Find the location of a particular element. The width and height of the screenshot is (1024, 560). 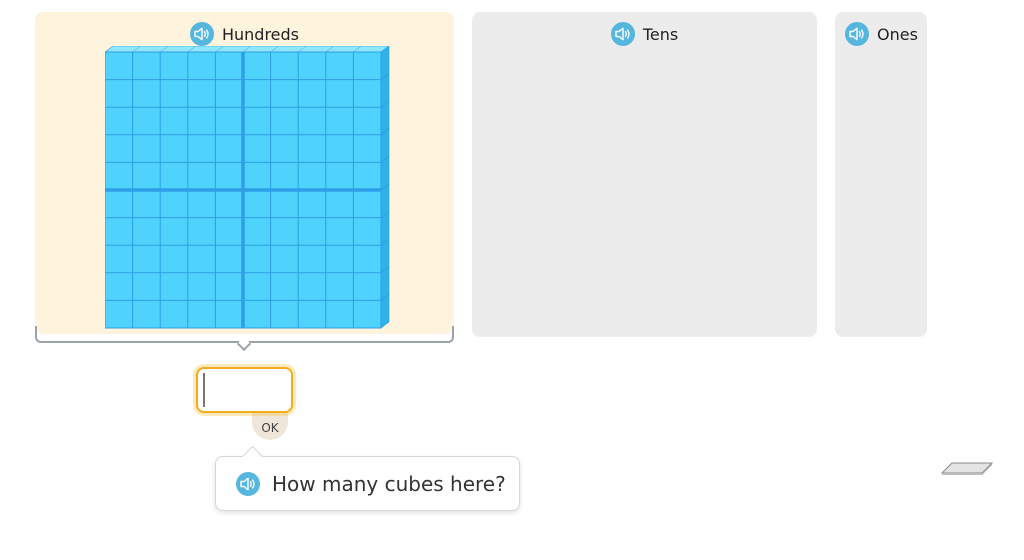

ok-label: OK is located at coordinates (270, 428).